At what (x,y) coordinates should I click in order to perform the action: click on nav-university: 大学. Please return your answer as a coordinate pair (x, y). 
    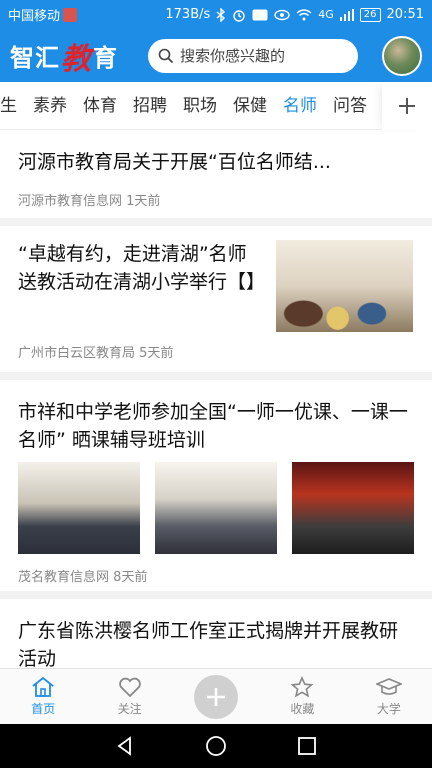
    Looking at the image, I should click on (389, 696).